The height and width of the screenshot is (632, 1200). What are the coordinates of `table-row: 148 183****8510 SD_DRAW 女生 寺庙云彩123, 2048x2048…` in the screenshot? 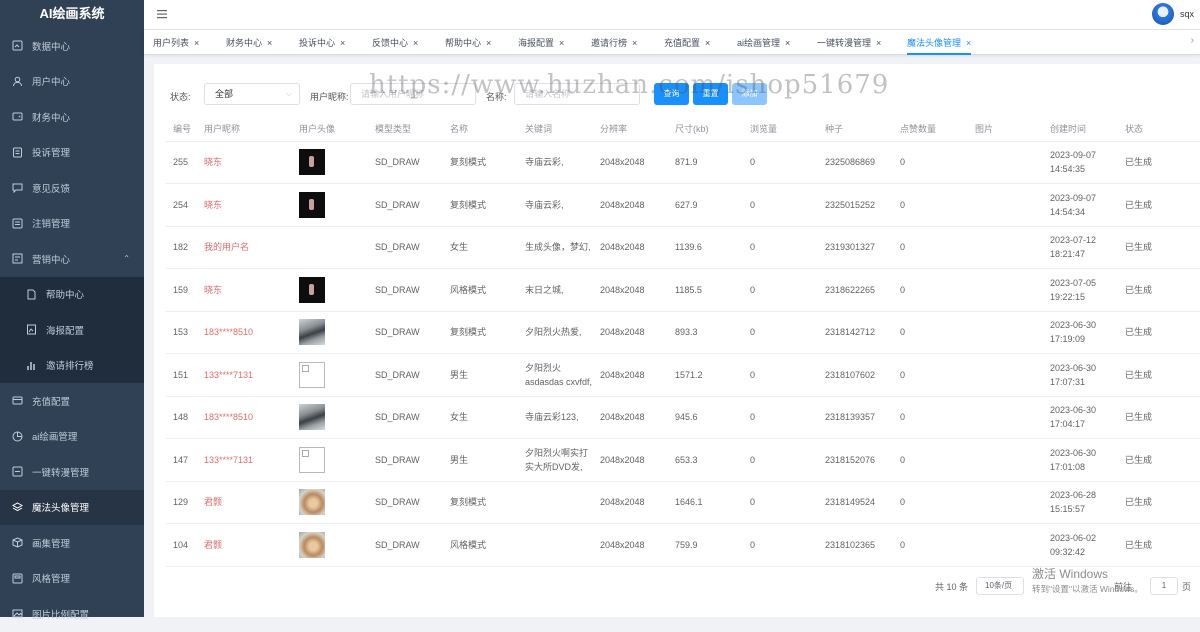 It's located at (683, 417).